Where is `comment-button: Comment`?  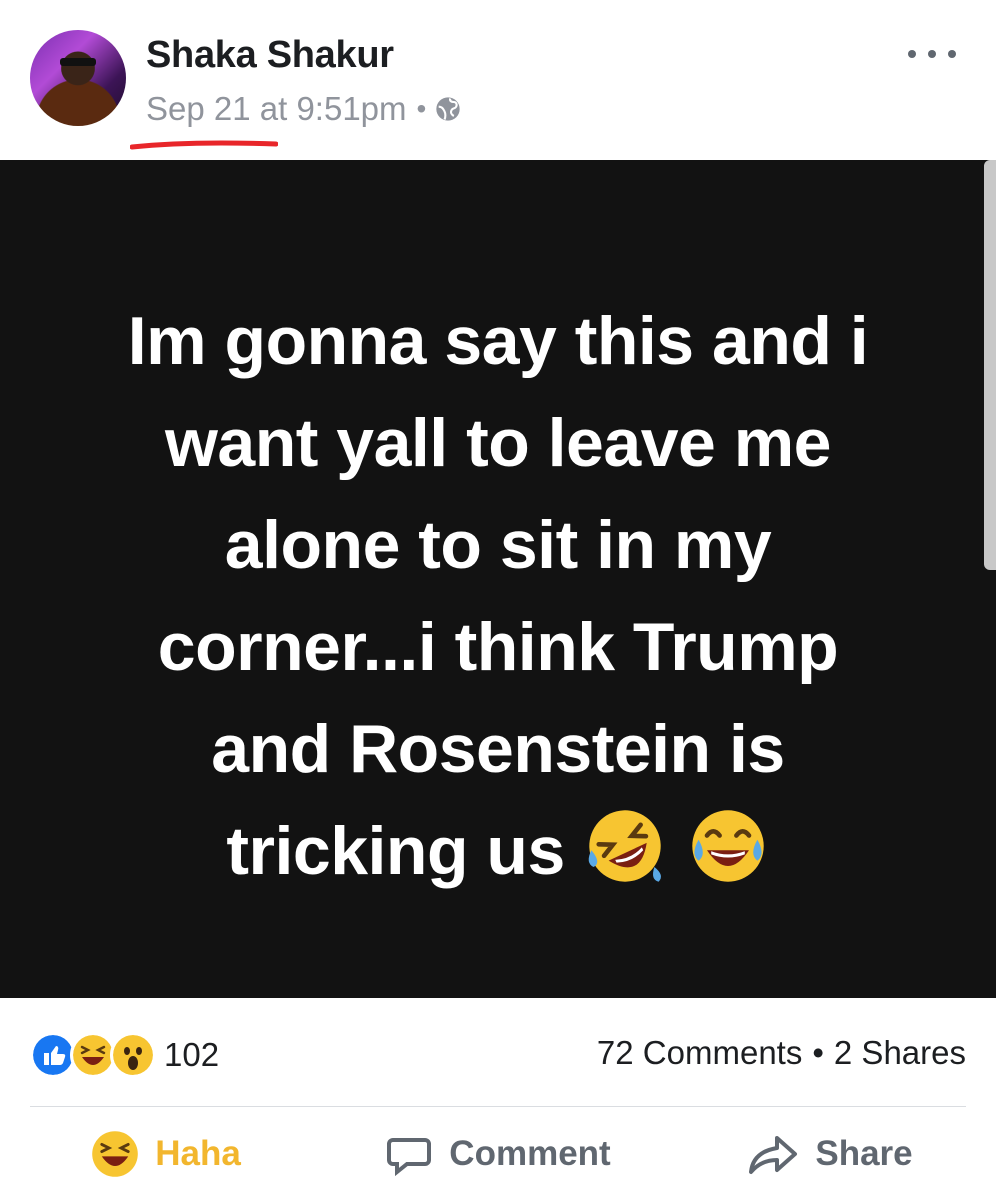 comment-button: Comment is located at coordinates (498, 1153).